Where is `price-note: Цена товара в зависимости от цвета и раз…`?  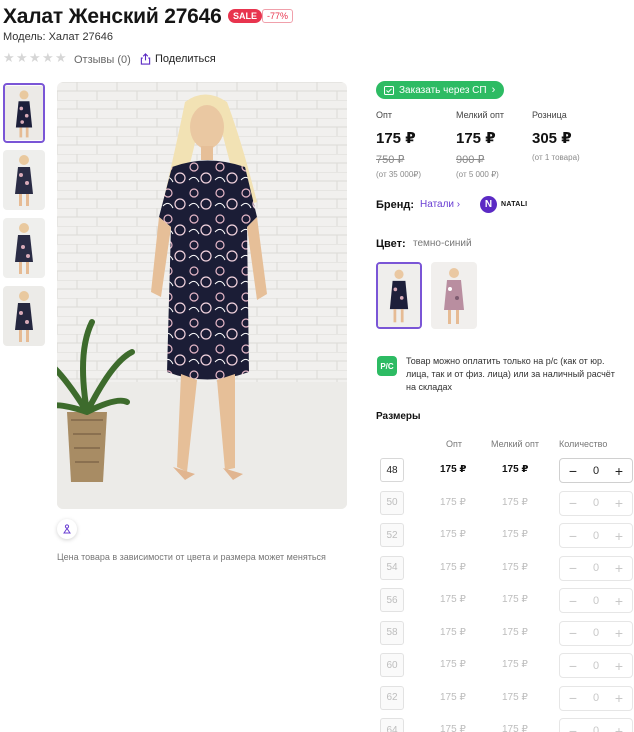 price-note: Цена товара в зависимости от цвета и раз… is located at coordinates (191, 557).